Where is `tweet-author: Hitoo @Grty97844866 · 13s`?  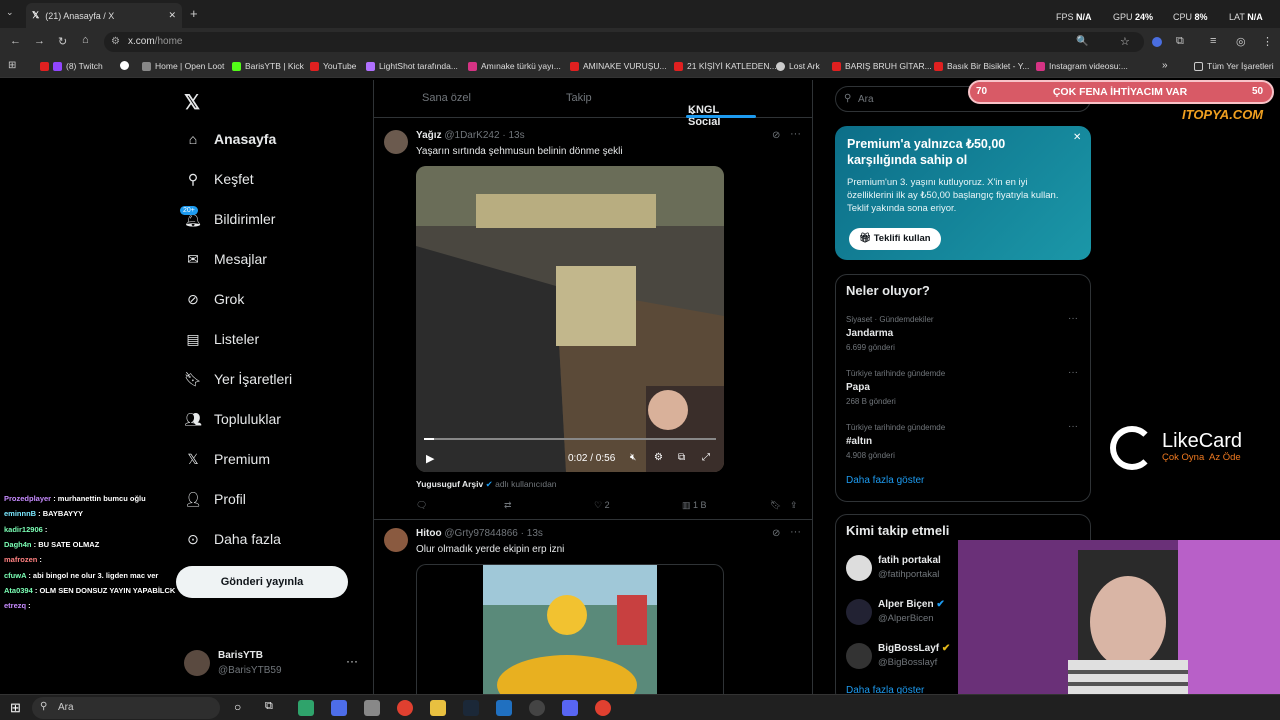
tweet-author: Hitoo @Grty97844866 · 13s is located at coordinates (479, 533).